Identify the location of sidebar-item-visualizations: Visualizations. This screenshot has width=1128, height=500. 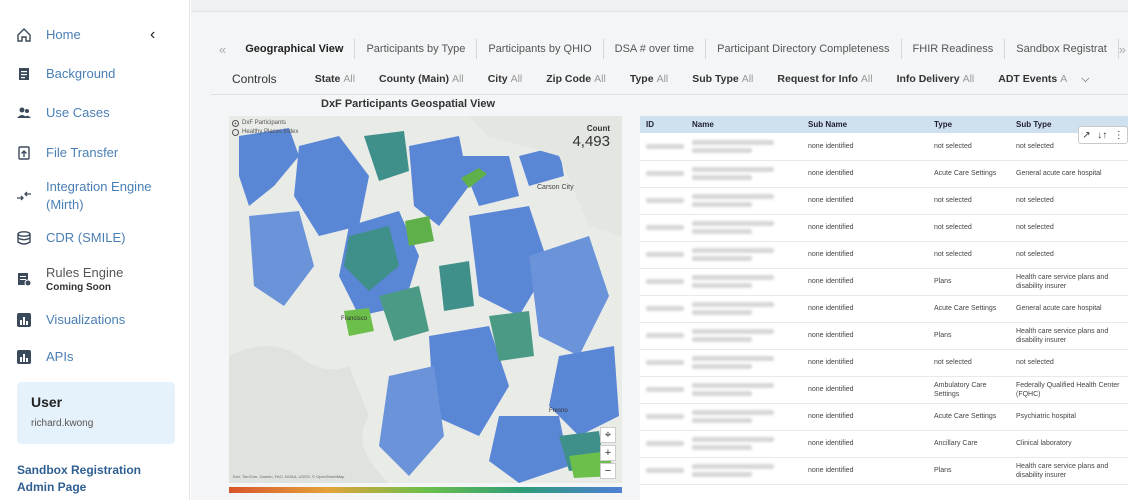
(95, 320).